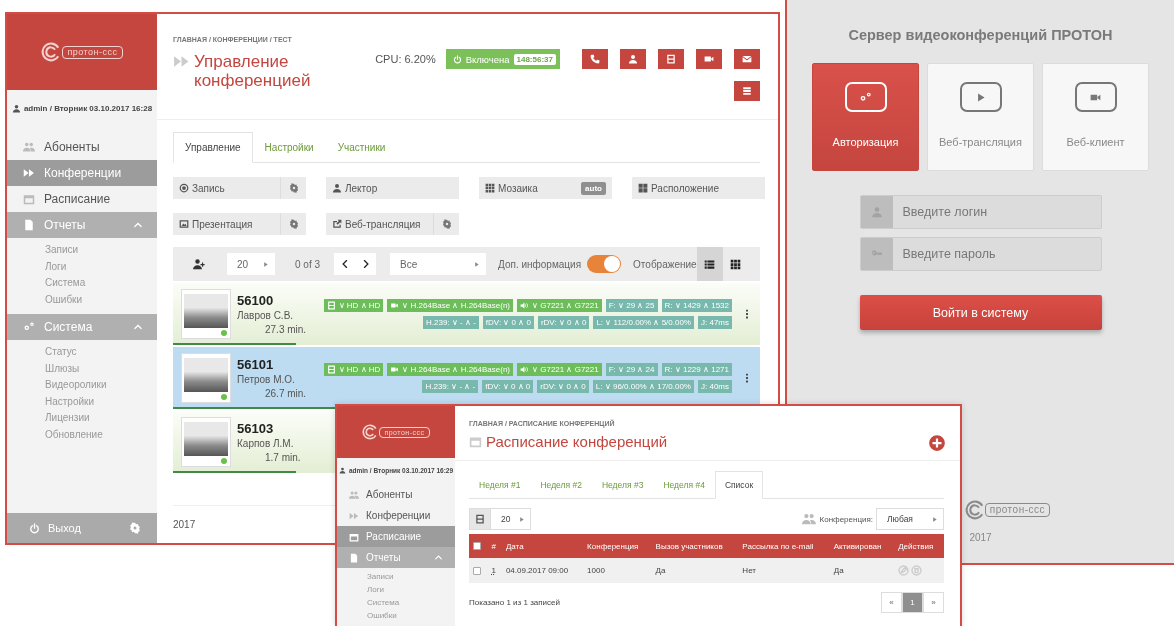  Describe the element at coordinates (82, 352) in the screenshot. I see `nav-subitem: Статус` at that location.